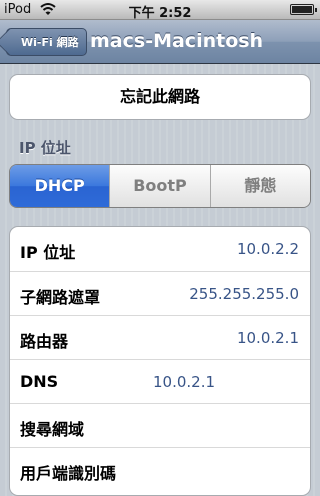 The width and height of the screenshot is (320, 496). I want to click on row-label: 子網路遮罩, so click(60, 297).